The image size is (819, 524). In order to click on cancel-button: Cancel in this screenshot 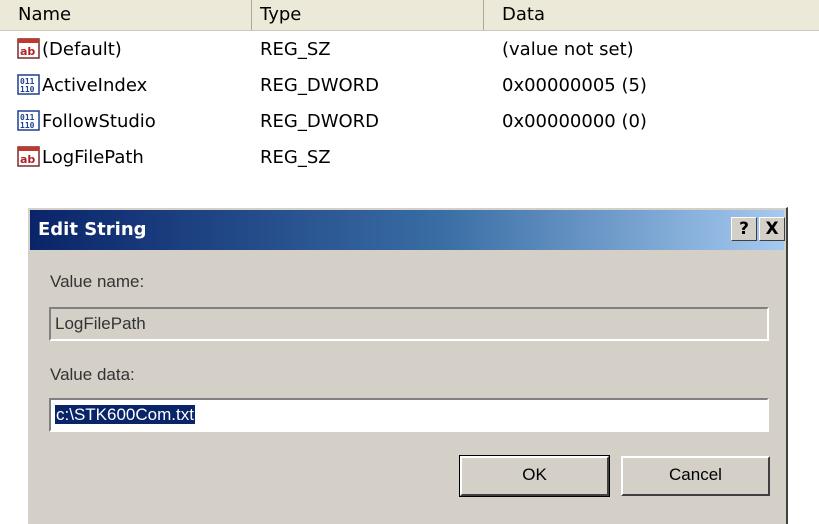, I will do `click(695, 476)`.